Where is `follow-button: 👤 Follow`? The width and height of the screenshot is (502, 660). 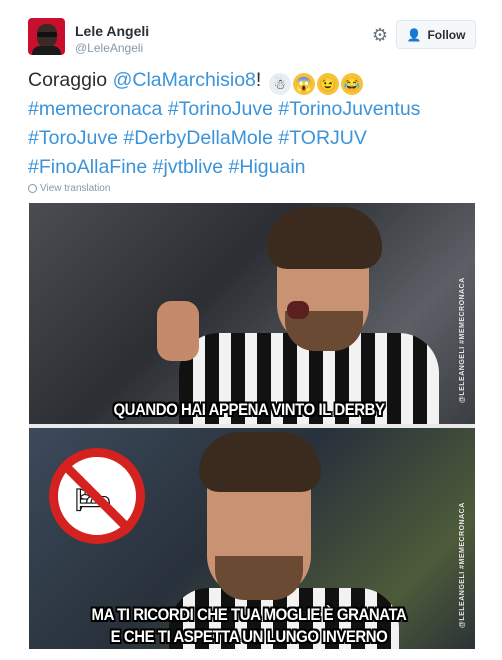 follow-button: 👤 Follow is located at coordinates (436, 34).